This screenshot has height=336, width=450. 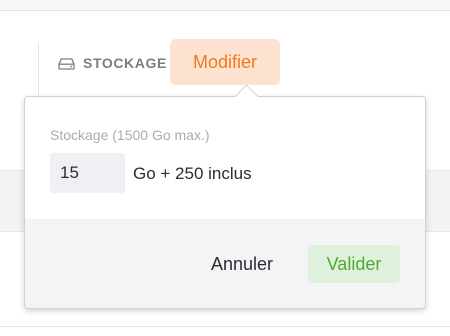 I want to click on cancel-button: Annuler, so click(x=242, y=264).